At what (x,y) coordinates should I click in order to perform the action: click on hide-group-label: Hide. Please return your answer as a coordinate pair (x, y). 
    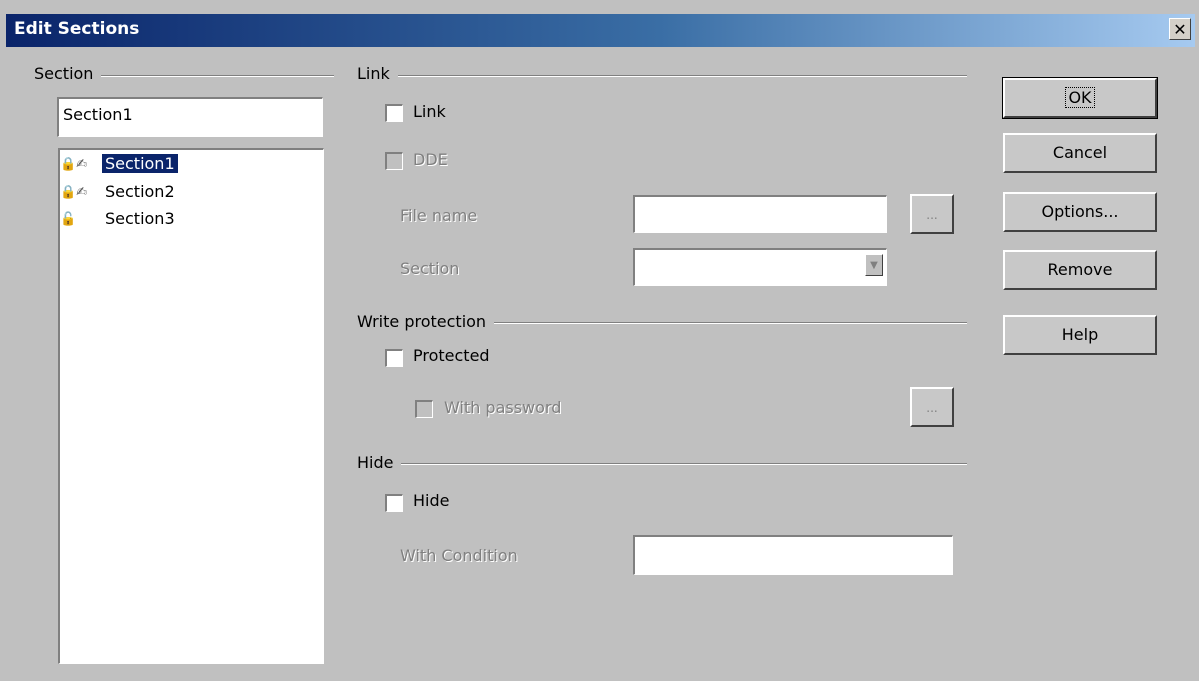
    Looking at the image, I should click on (379, 462).